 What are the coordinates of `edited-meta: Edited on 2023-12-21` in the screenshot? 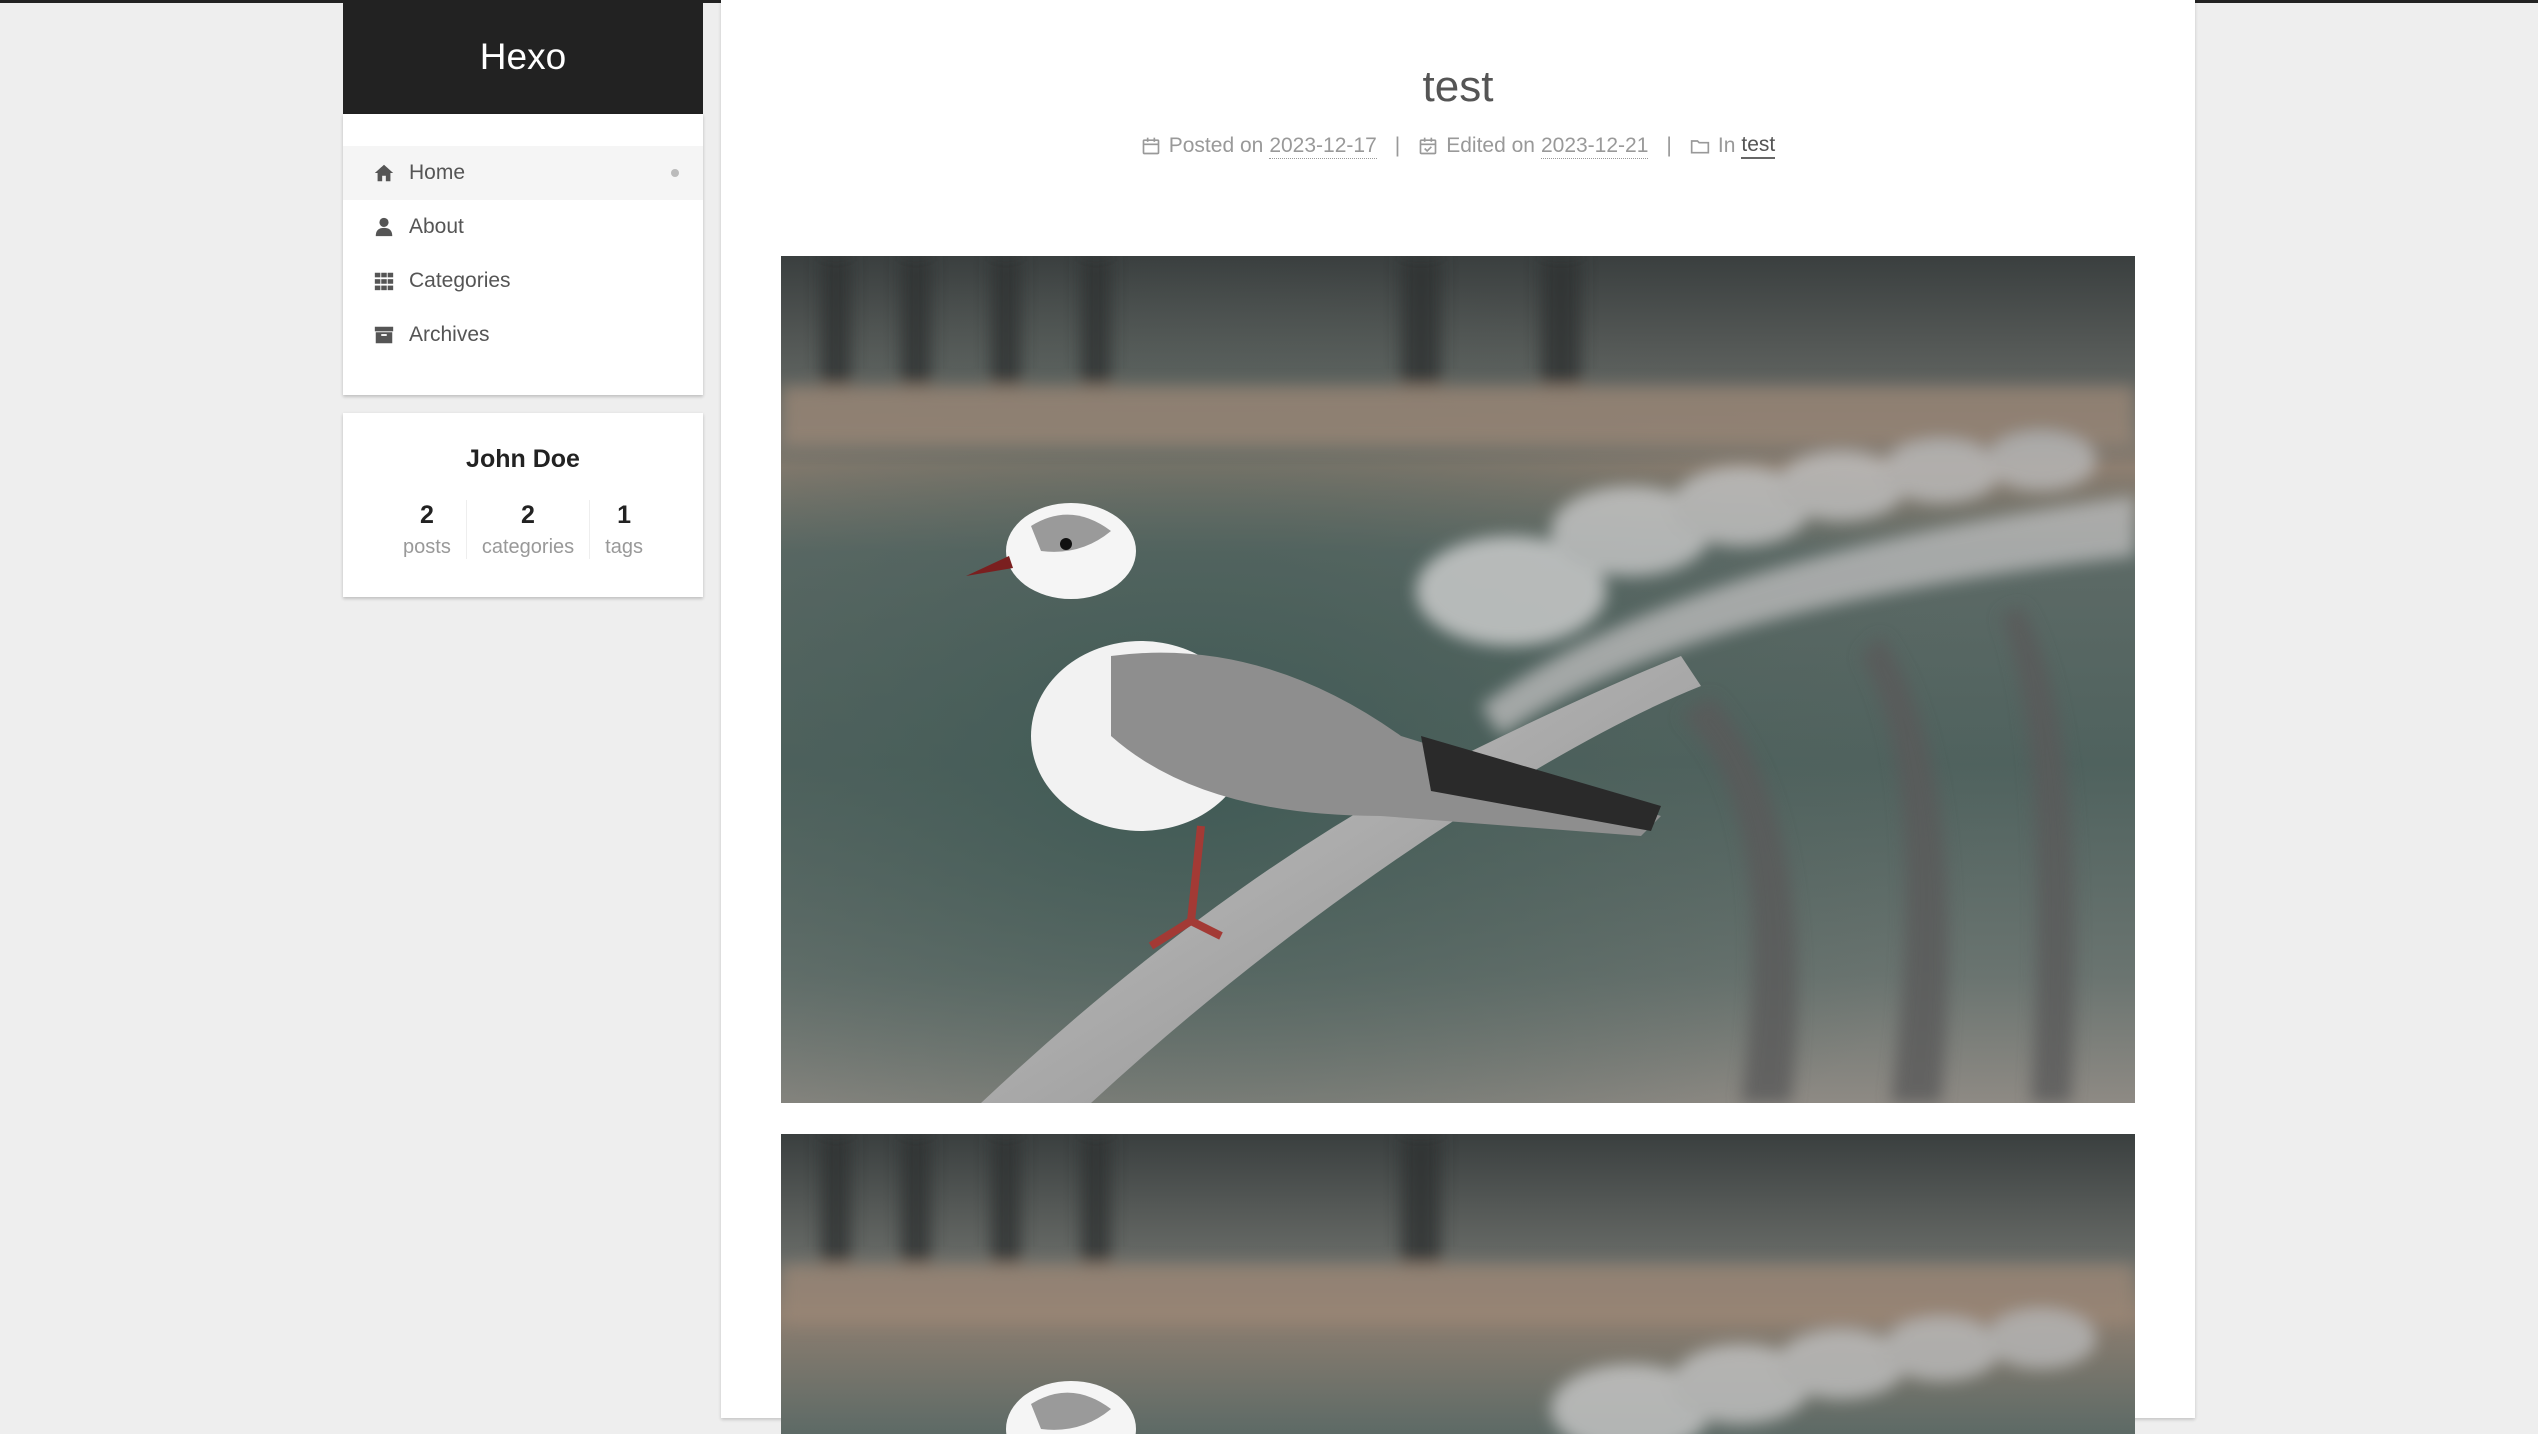 It's located at (1533, 146).